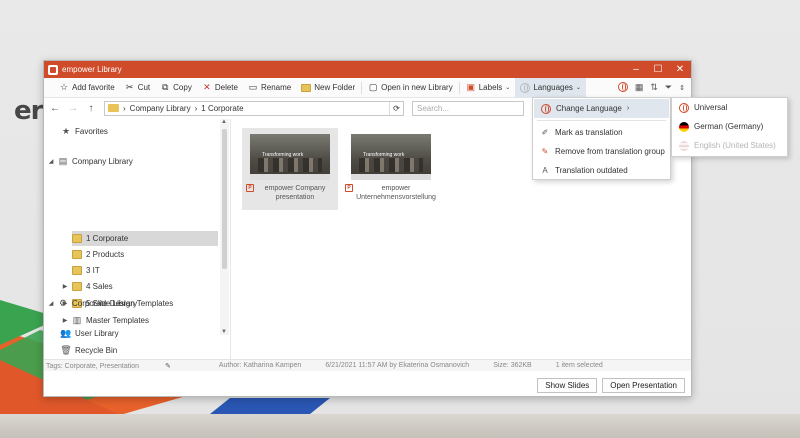 The height and width of the screenshot is (438, 800). Describe the element at coordinates (222, 108) in the screenshot. I see `breadcrumb-item-corporate: 1 Corporate` at that location.